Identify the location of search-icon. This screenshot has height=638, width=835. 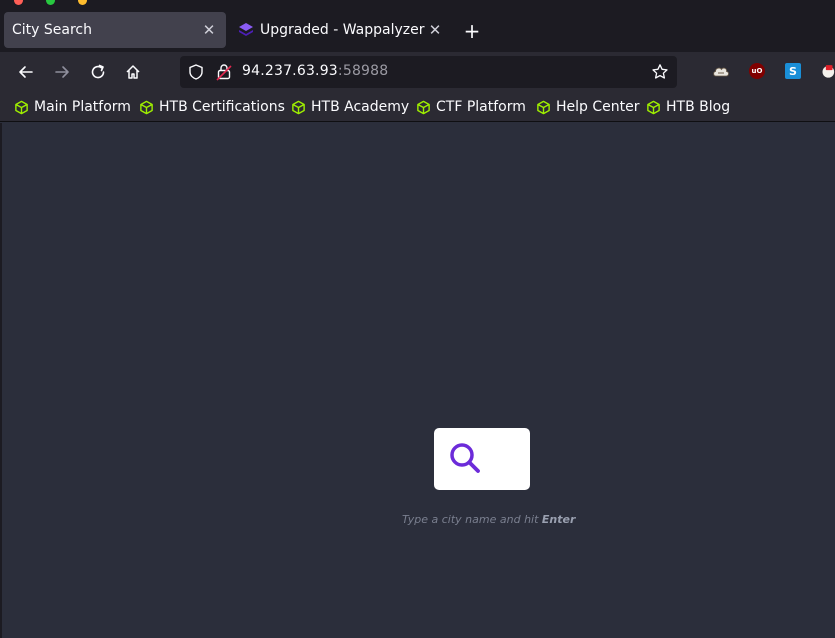
(465, 458).